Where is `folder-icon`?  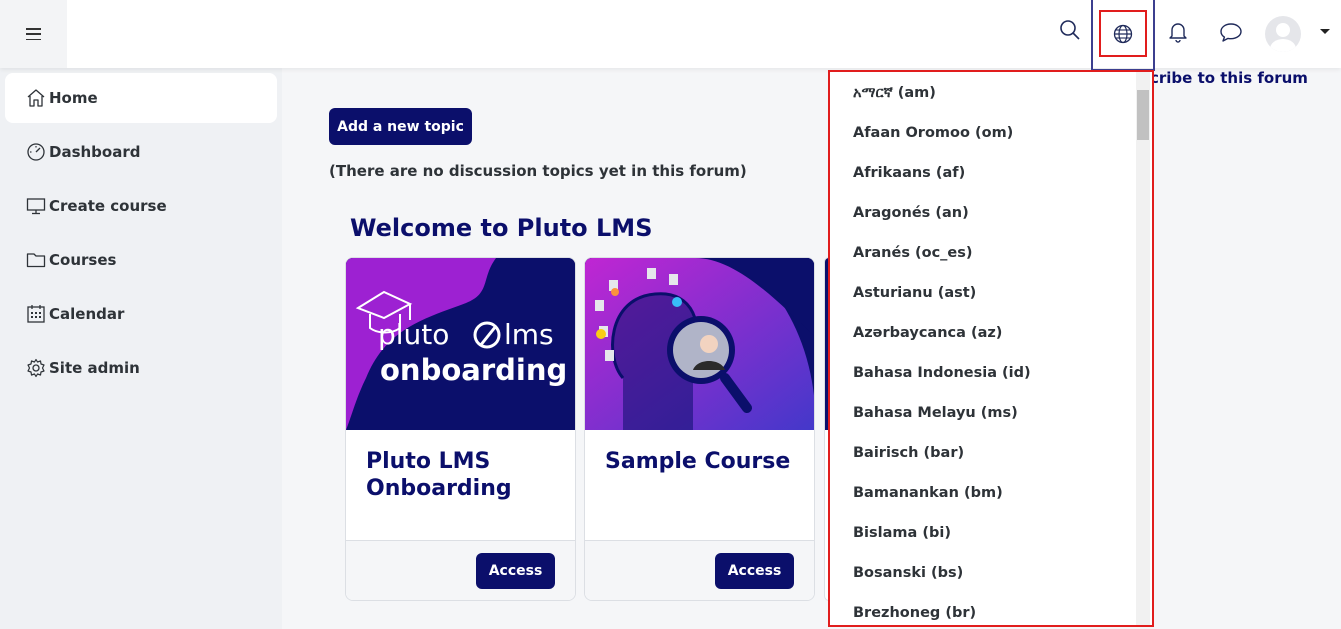
folder-icon is located at coordinates (36, 260).